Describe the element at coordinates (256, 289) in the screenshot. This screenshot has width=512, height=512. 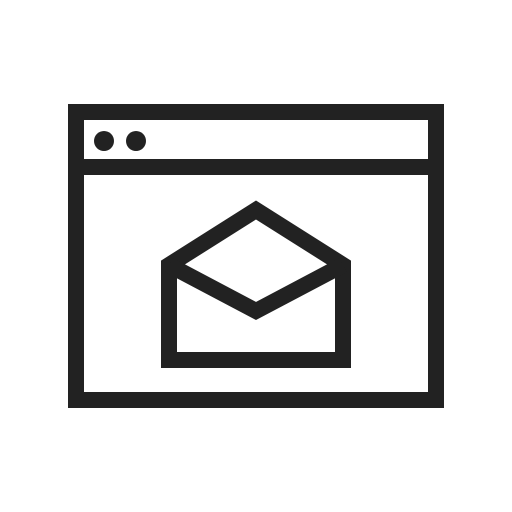
I see `envelope-fold` at that location.